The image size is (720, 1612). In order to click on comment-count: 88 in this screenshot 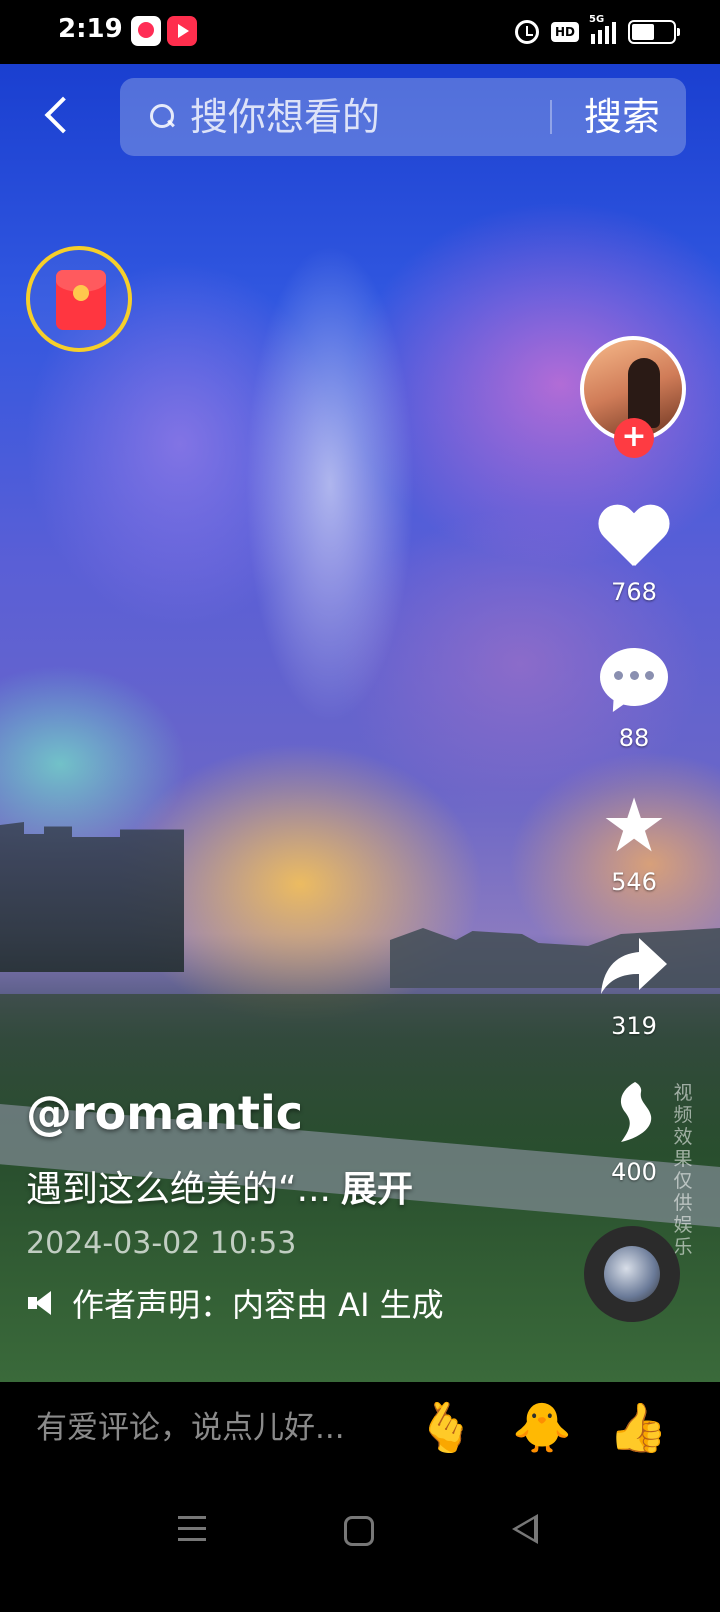, I will do `click(634, 738)`.